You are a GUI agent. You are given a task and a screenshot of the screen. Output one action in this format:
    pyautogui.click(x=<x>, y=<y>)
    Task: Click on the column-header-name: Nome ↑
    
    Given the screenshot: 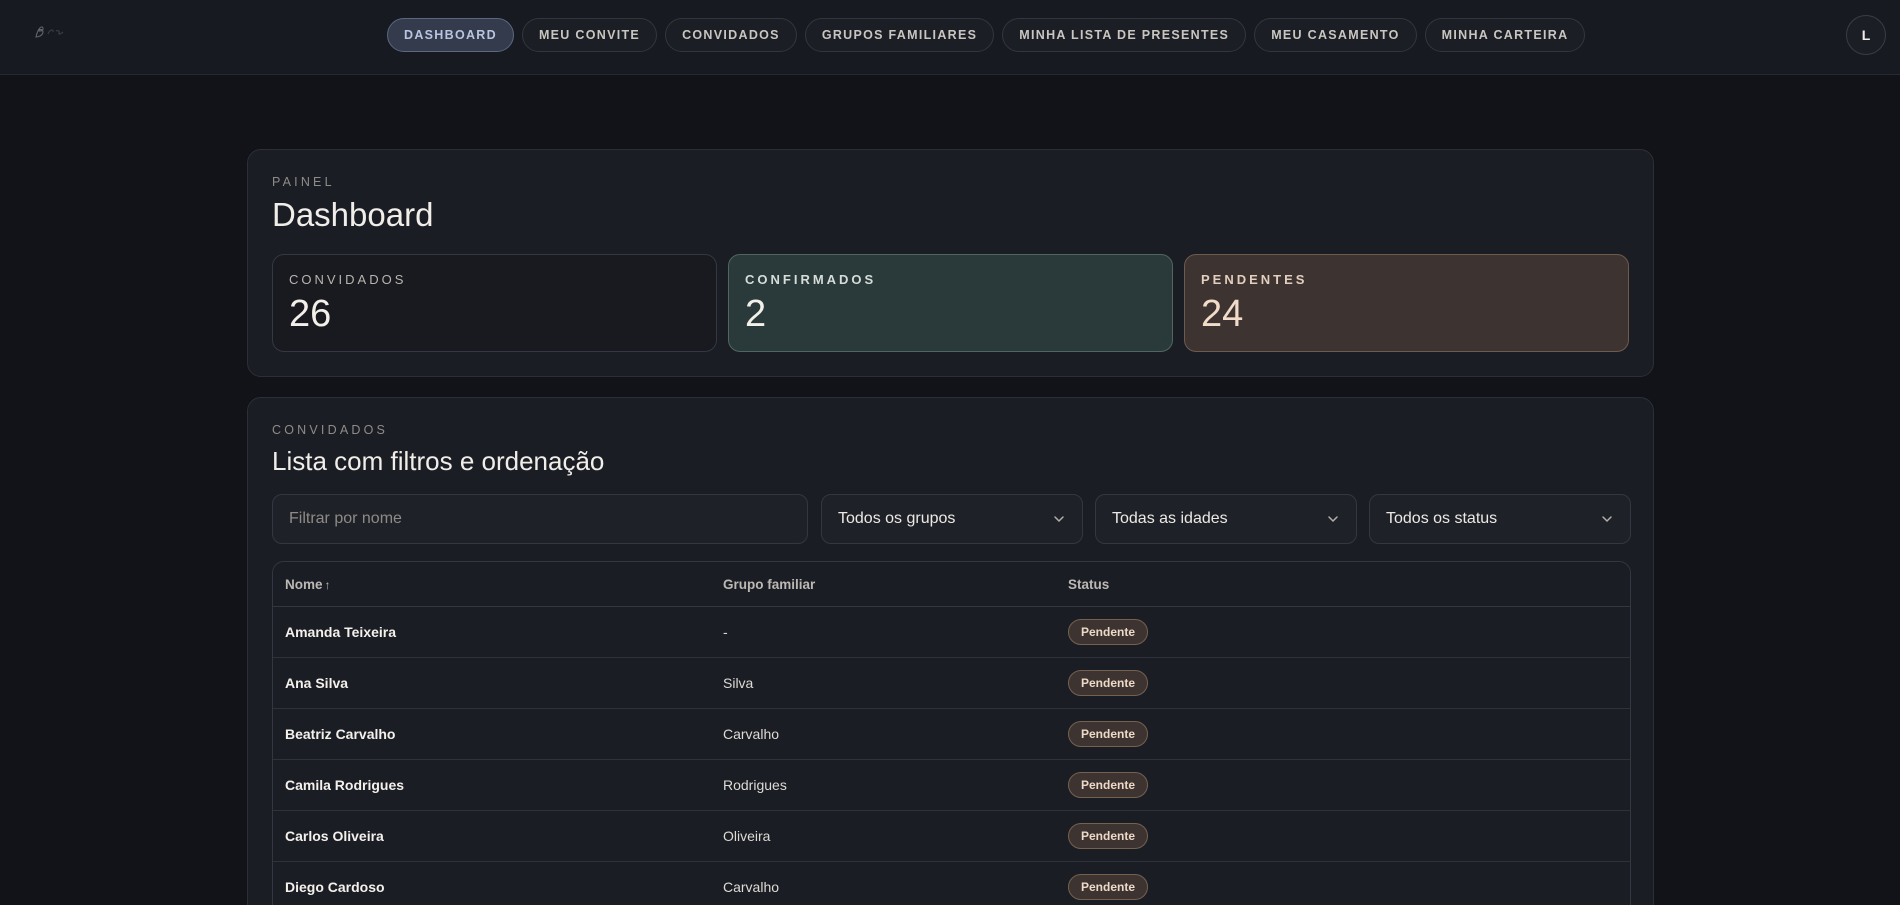 What is the action you would take?
    pyautogui.click(x=308, y=584)
    